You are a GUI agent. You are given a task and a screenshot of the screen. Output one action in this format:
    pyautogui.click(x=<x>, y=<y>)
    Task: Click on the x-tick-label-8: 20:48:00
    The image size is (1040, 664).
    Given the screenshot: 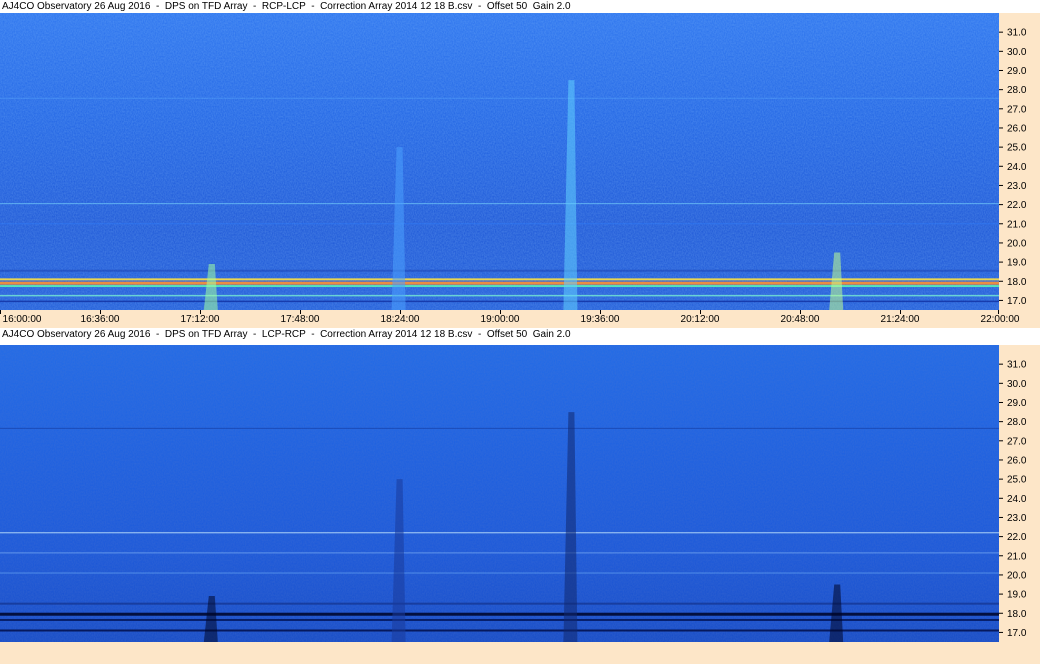 What is the action you would take?
    pyautogui.click(x=800, y=319)
    